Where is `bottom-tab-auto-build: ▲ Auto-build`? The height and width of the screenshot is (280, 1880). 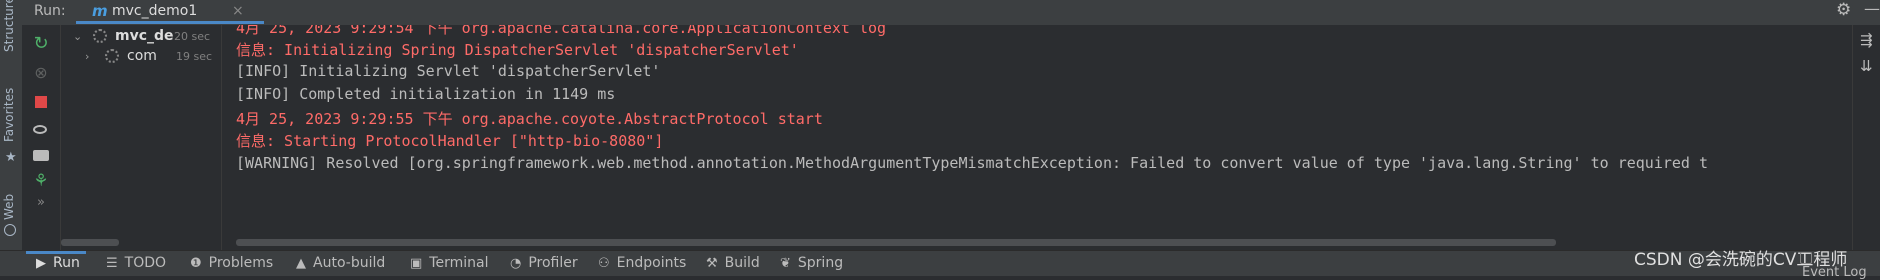
bottom-tab-auto-build: ▲ Auto-build is located at coordinates (340, 265).